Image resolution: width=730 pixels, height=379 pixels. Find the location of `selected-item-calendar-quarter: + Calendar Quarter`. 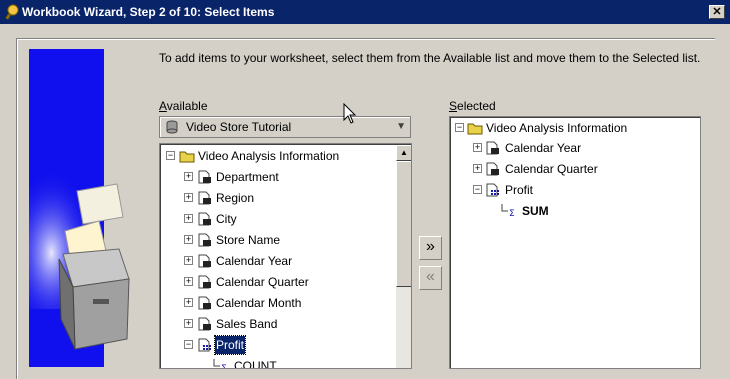

selected-item-calendar-quarter: + Calendar Quarter is located at coordinates (574, 169).